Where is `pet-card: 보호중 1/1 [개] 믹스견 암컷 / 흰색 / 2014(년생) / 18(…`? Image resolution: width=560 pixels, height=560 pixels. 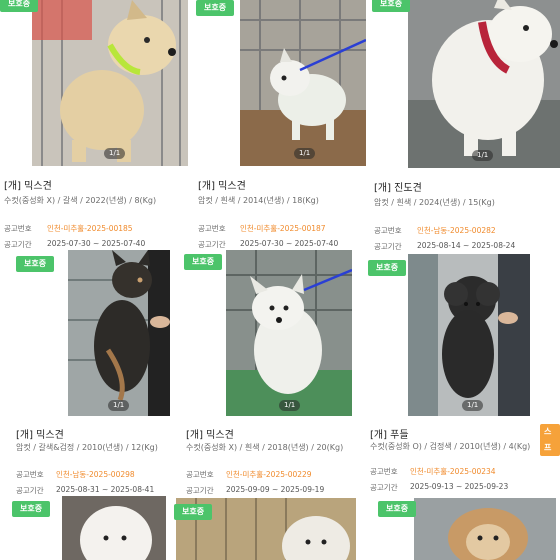
pet-card: 보호중 1/1 [개] 믹스견 암컷 / 흰색 / 2014(년생) / 18(… is located at coordinates (278, 125).